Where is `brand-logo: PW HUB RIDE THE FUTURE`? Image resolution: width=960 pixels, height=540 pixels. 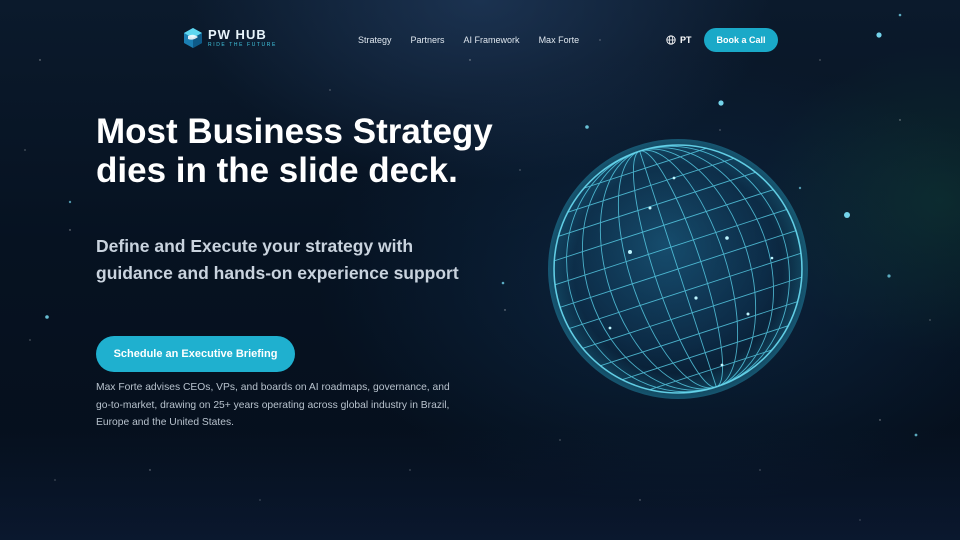
brand-logo: PW HUB RIDE THE FUTURE is located at coordinates (229, 38).